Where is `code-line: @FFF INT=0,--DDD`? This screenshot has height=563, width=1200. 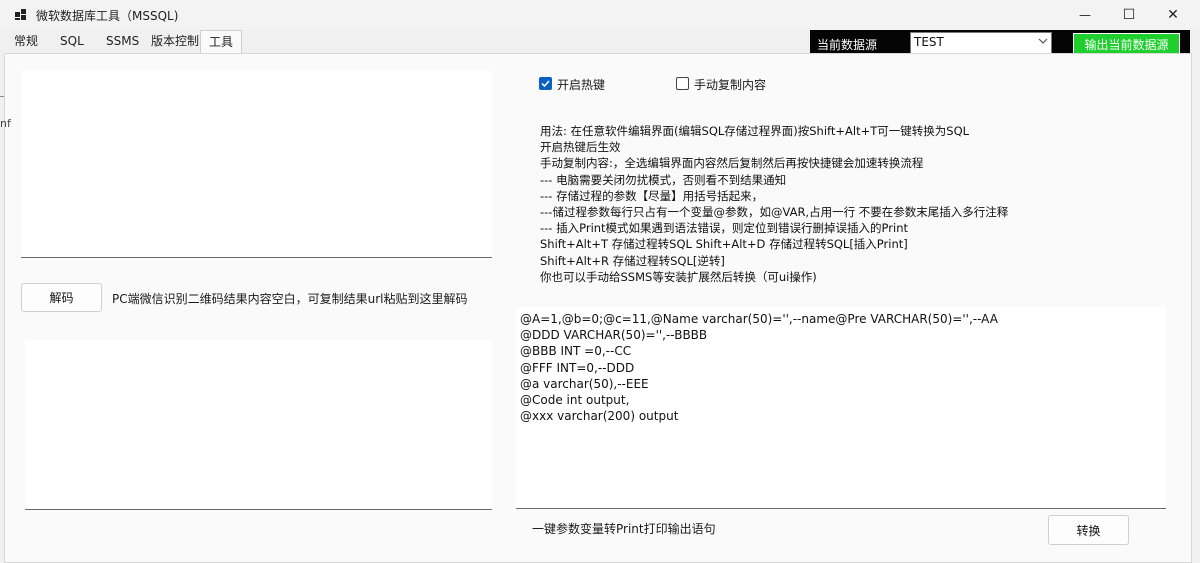 code-line: @FFF INT=0,--DDD is located at coordinates (577, 367).